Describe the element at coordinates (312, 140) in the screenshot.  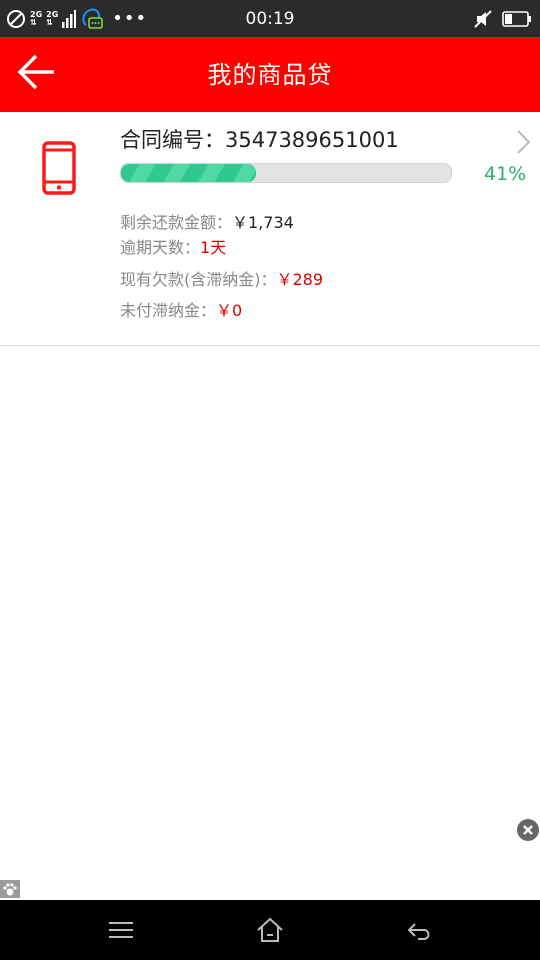
I see `contract-value: 3547389651001` at that location.